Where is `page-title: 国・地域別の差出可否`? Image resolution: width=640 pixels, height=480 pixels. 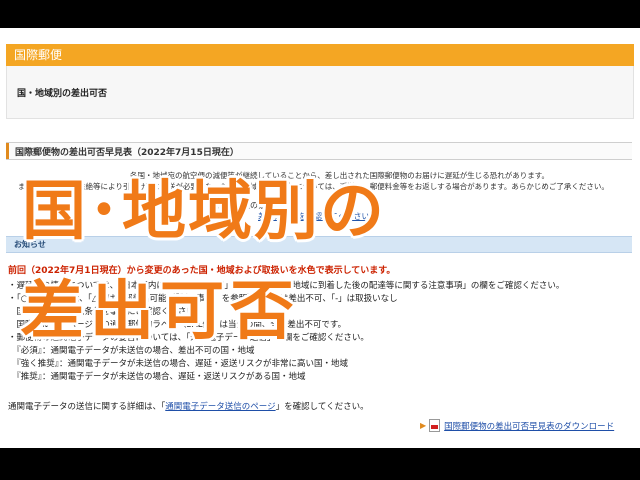 page-title: 国・地域別の差出可否 is located at coordinates (62, 94).